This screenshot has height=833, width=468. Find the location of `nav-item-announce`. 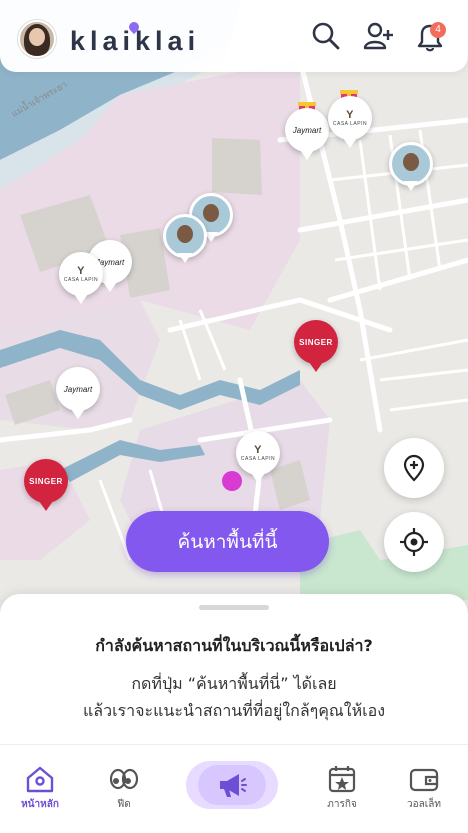

nav-item-announce is located at coordinates (232, 785).